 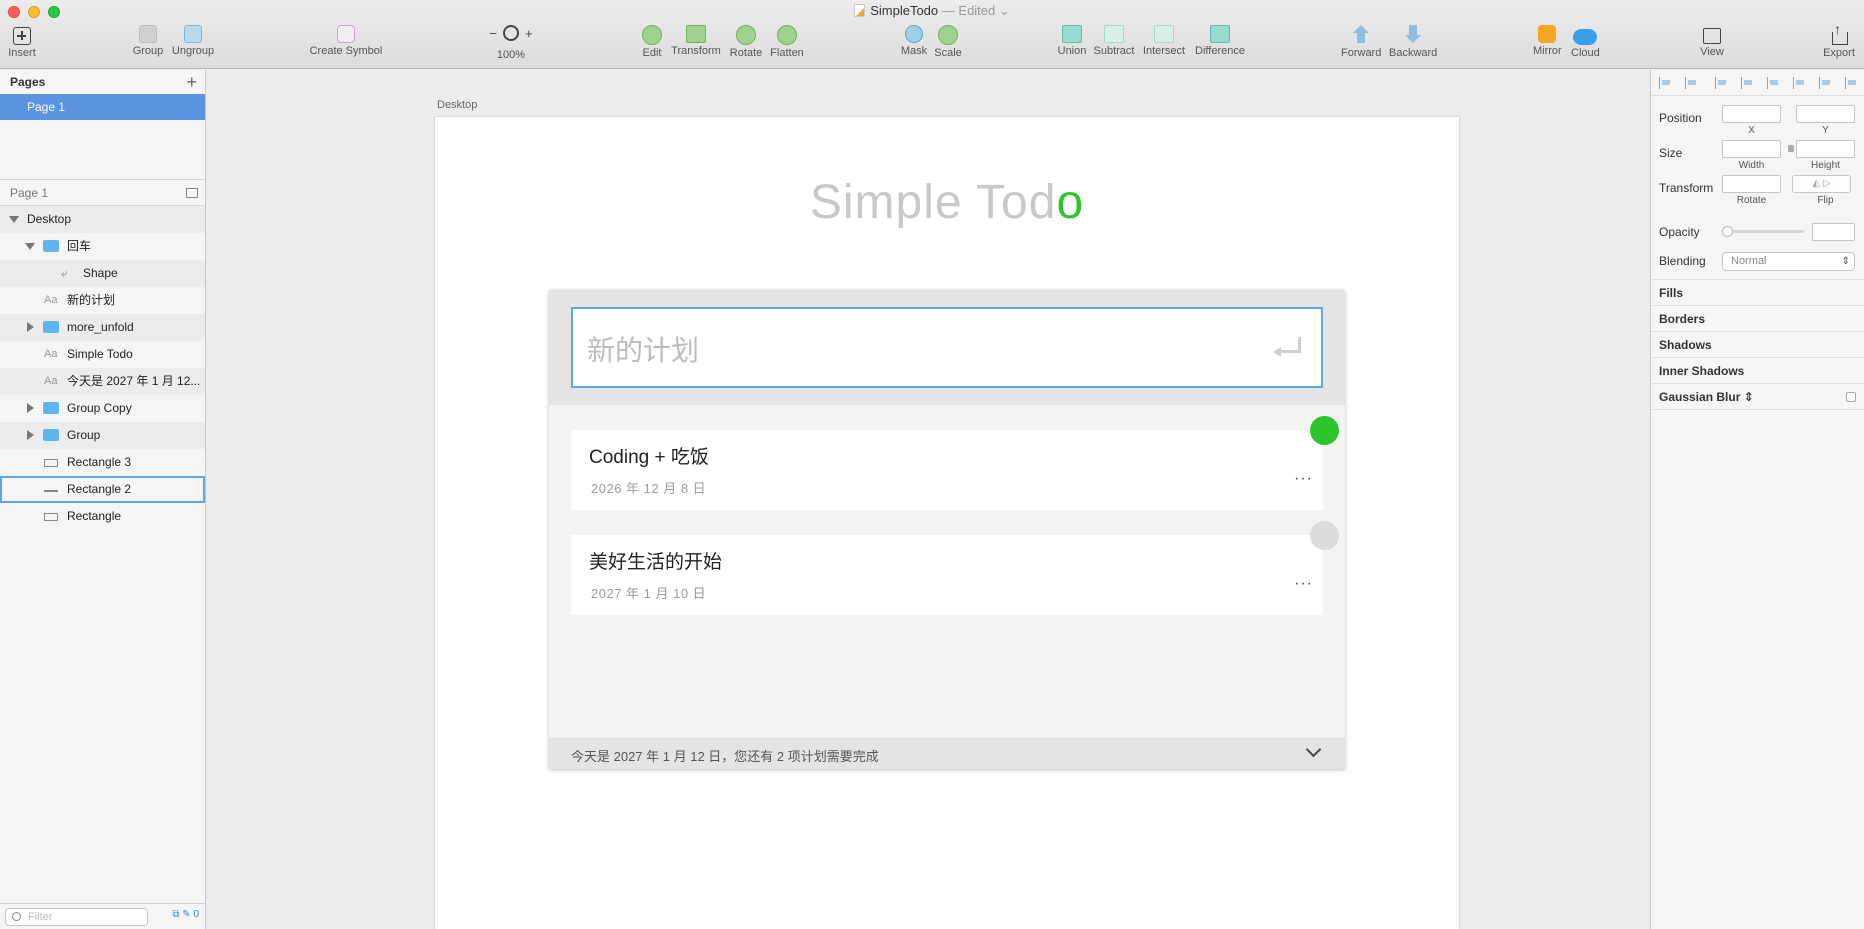 I want to click on filter-input: Filter, so click(x=76, y=917).